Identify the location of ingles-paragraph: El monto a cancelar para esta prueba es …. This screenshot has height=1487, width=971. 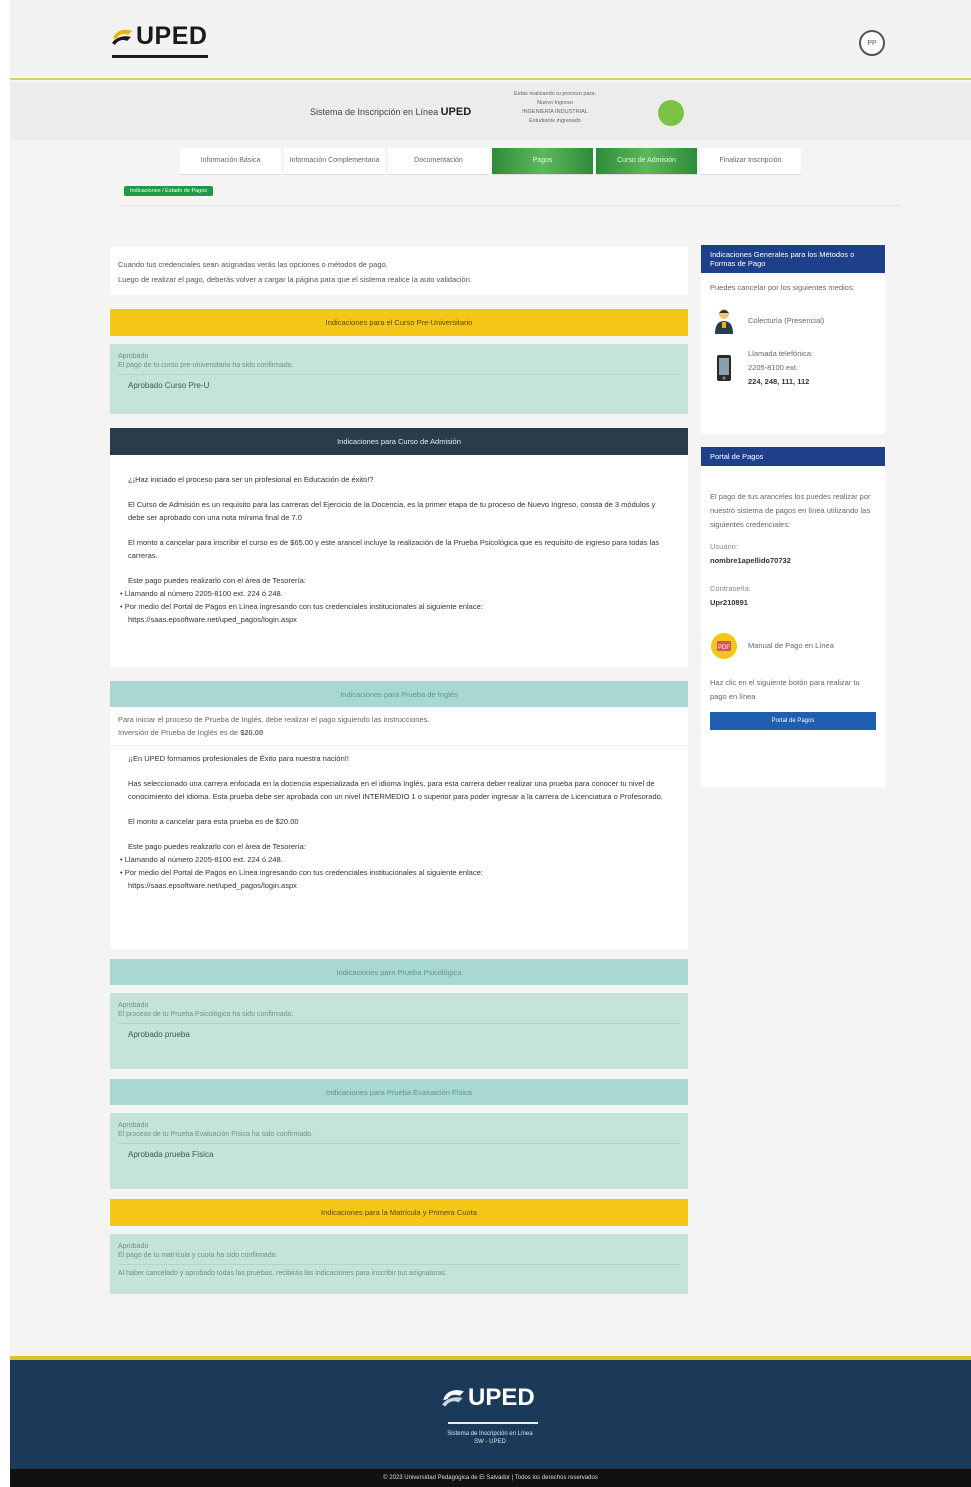
(213, 821).